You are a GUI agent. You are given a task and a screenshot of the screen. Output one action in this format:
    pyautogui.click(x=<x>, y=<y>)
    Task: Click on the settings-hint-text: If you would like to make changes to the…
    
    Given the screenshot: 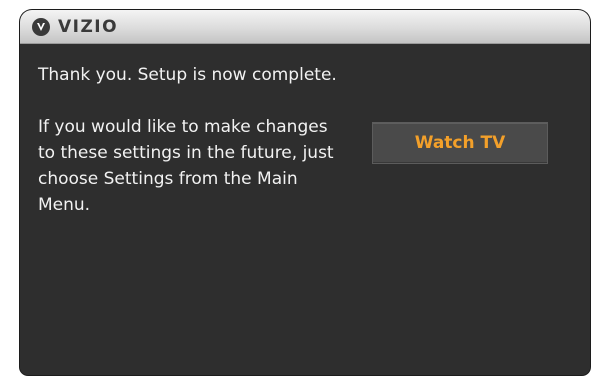 What is the action you would take?
    pyautogui.click(x=186, y=166)
    